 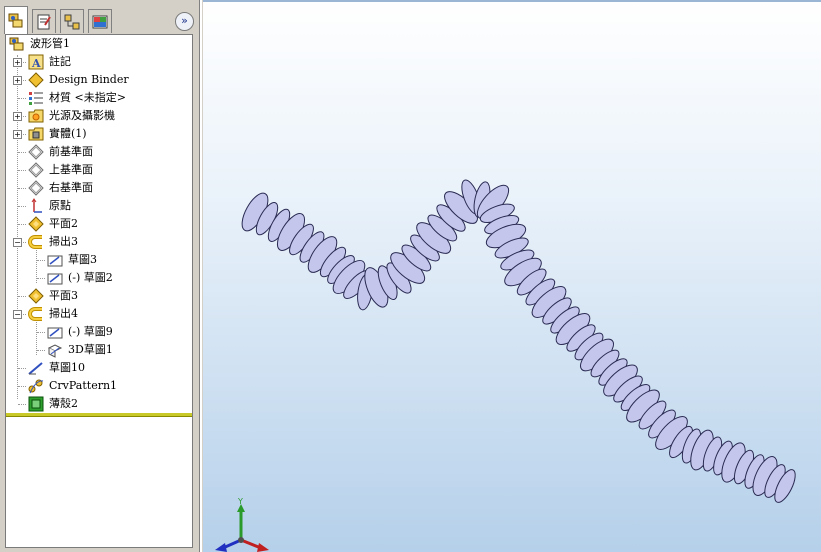 What do you see at coordinates (60, 61) in the screenshot?
I see `tree-item-label: 註記` at bounding box center [60, 61].